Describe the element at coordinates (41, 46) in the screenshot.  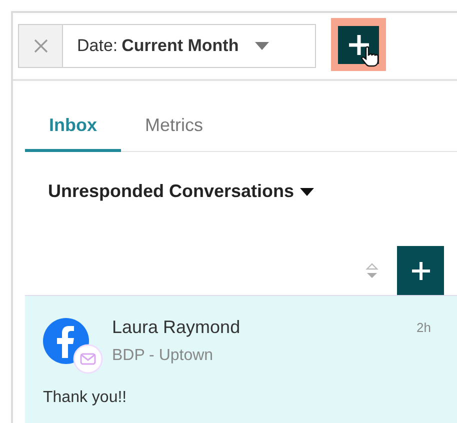
I see `close-icon` at that location.